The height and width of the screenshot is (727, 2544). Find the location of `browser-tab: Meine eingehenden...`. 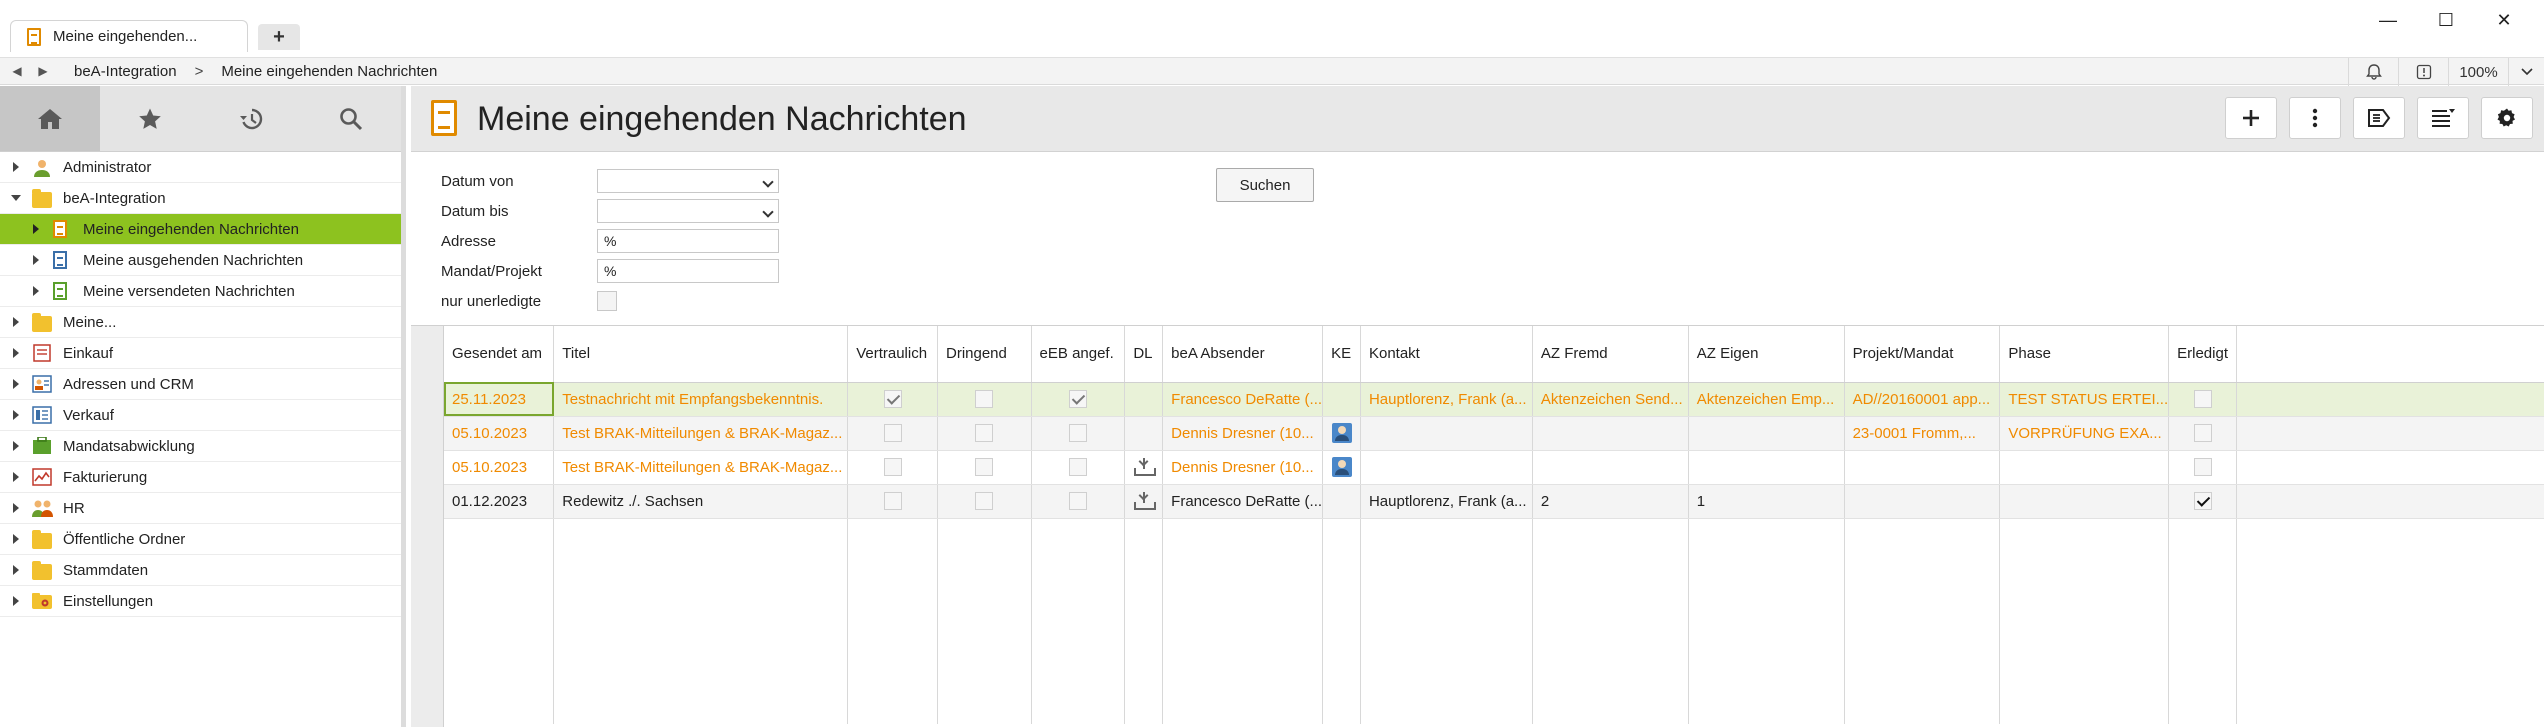

browser-tab: Meine eingehenden... is located at coordinates (129, 36).